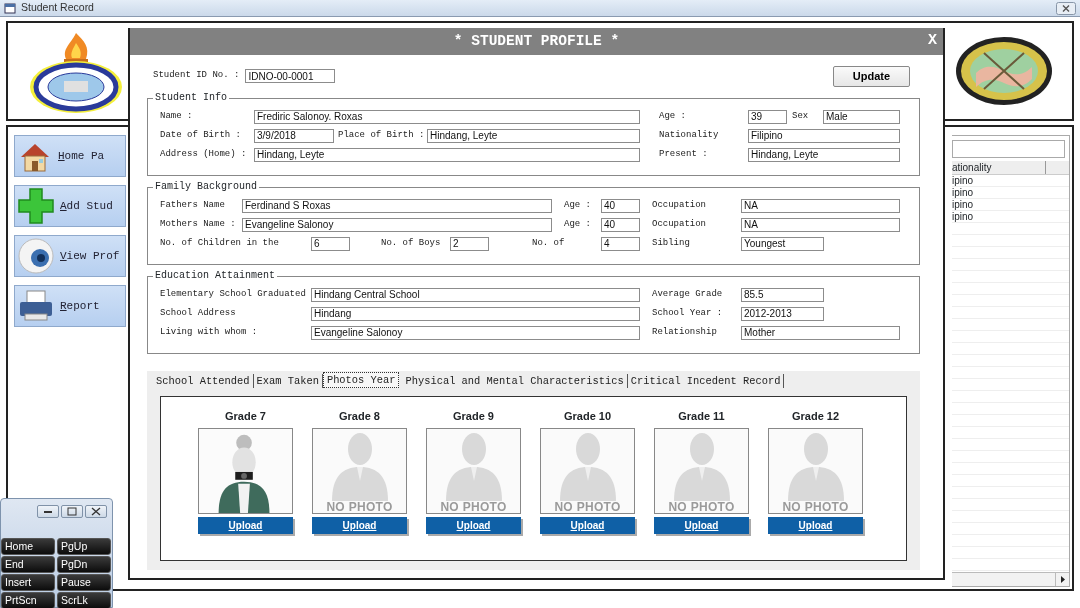  What do you see at coordinates (84, 600) in the screenshot?
I see `keyboard-key: ScrLk` at bounding box center [84, 600].